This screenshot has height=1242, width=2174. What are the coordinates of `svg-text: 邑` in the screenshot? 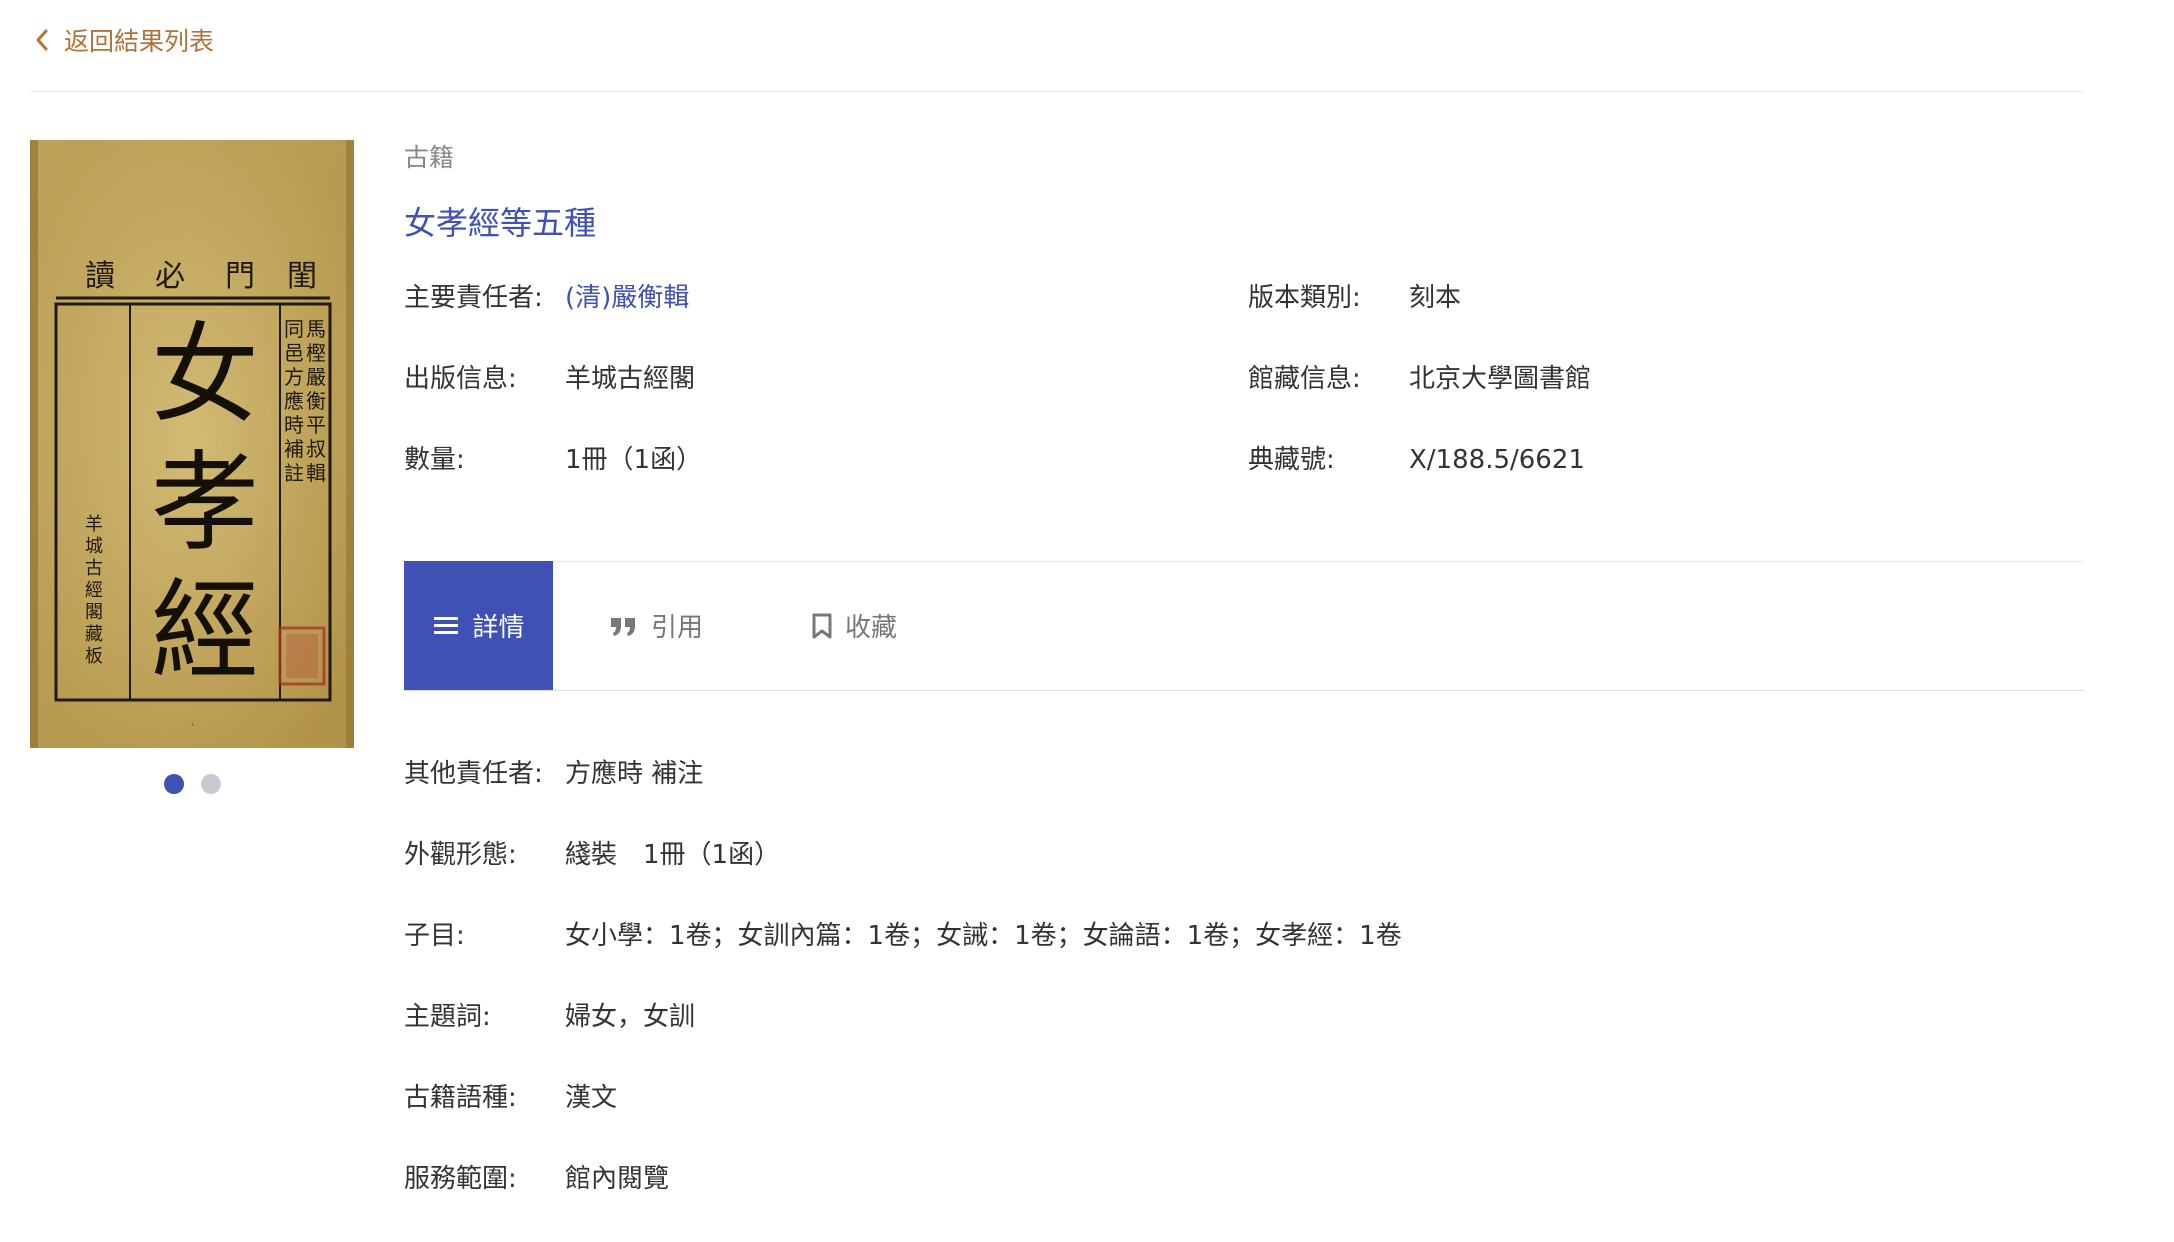 It's located at (294, 353).